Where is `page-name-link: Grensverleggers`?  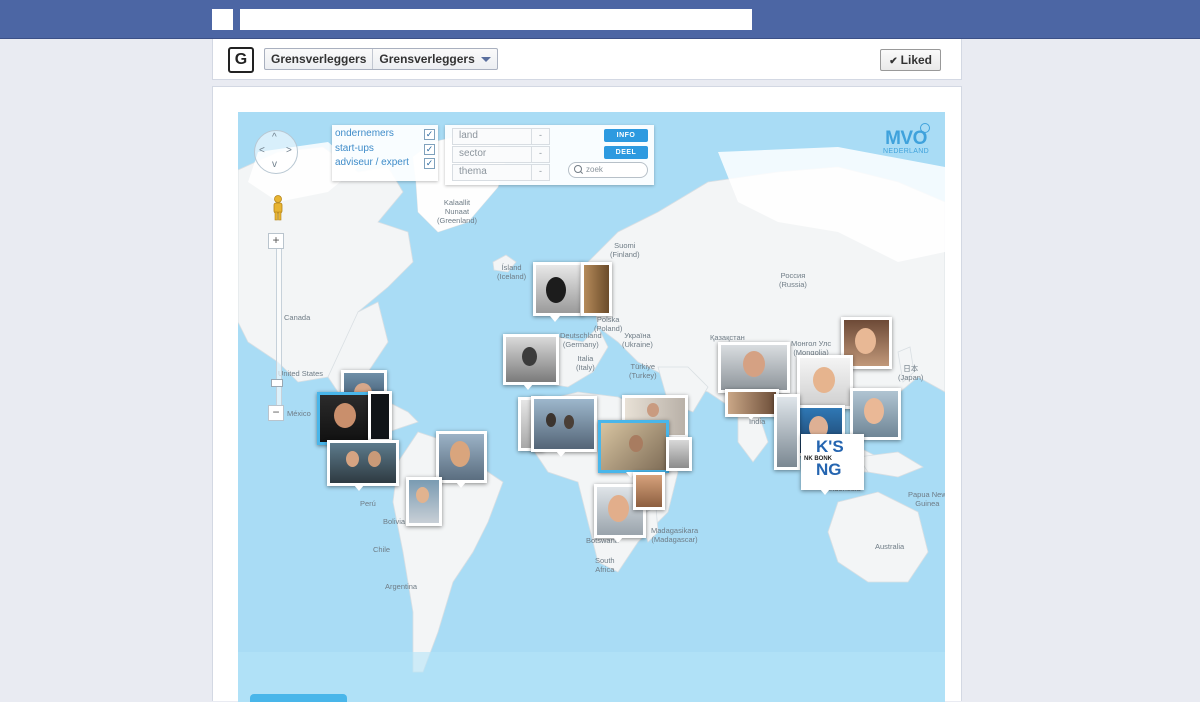
page-name-link: Grensverleggers is located at coordinates (318, 59).